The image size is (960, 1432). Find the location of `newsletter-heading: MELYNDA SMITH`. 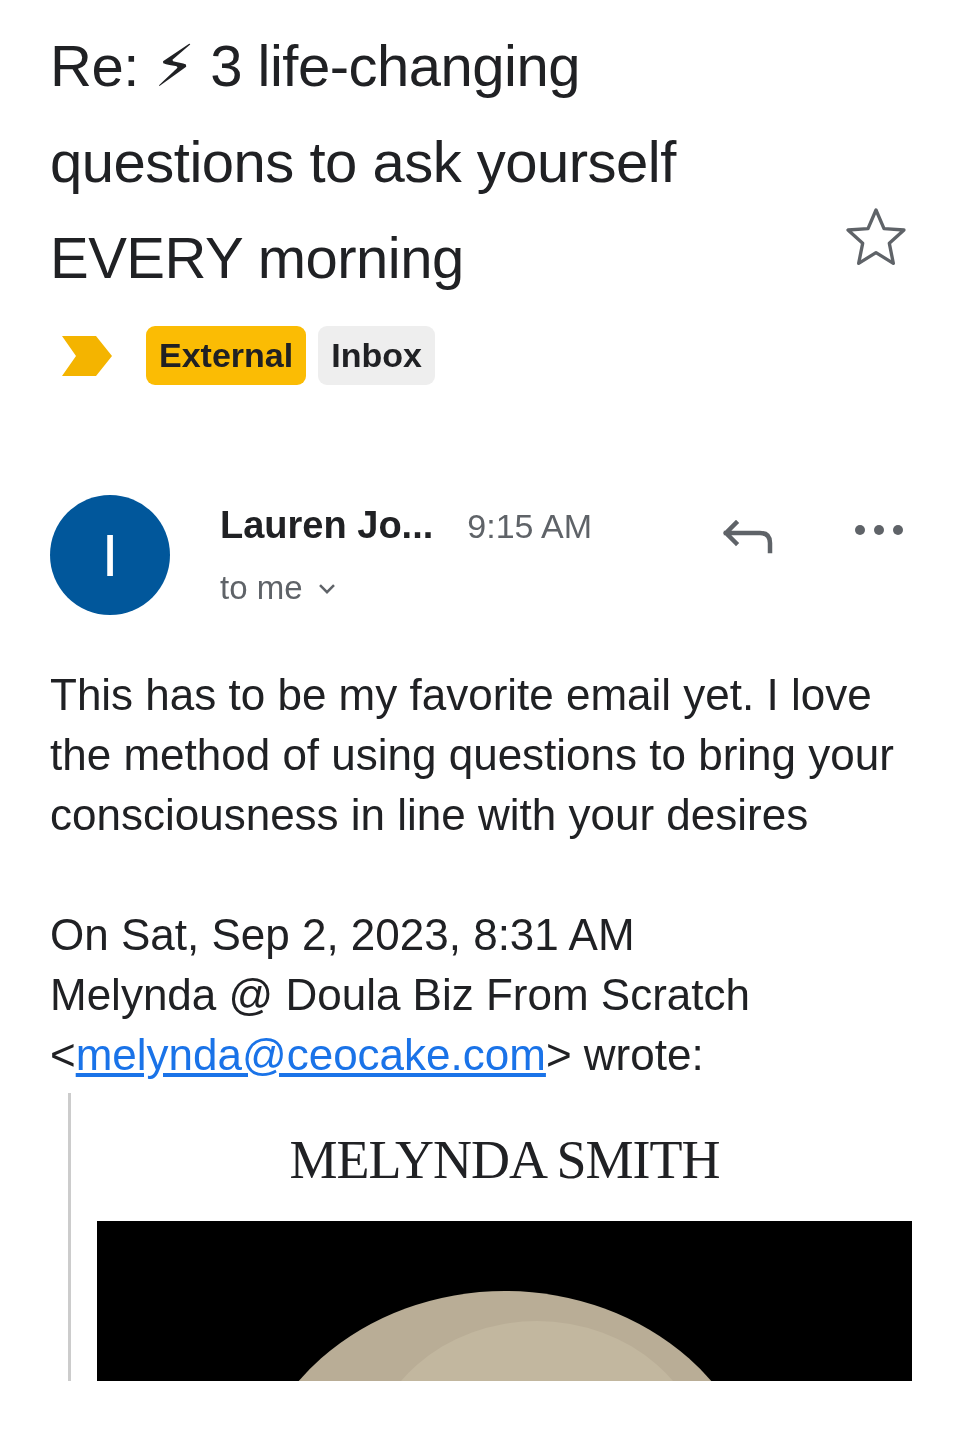

newsletter-heading: MELYNDA SMITH is located at coordinates (504, 1160).